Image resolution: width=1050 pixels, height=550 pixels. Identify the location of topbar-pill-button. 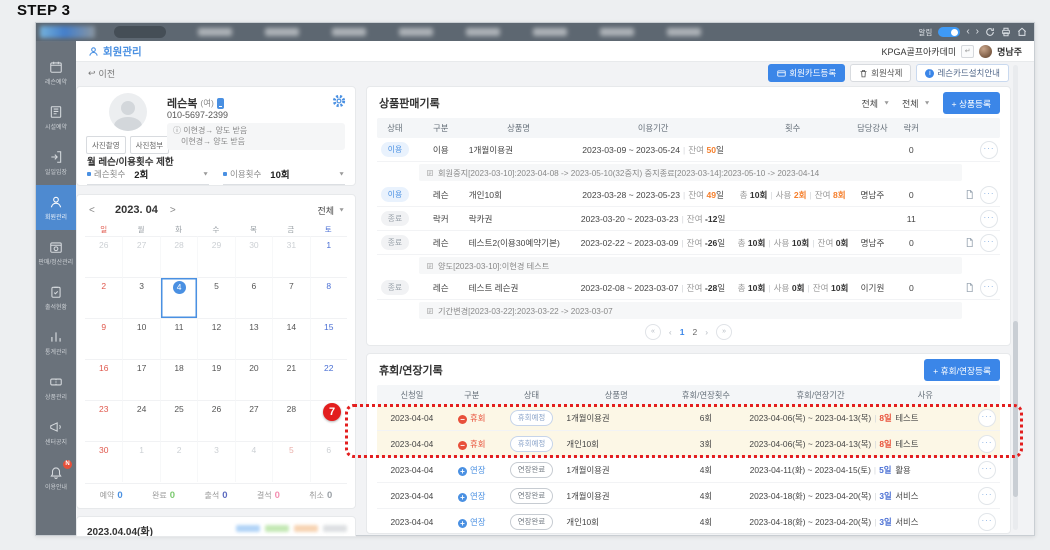
(140, 32).